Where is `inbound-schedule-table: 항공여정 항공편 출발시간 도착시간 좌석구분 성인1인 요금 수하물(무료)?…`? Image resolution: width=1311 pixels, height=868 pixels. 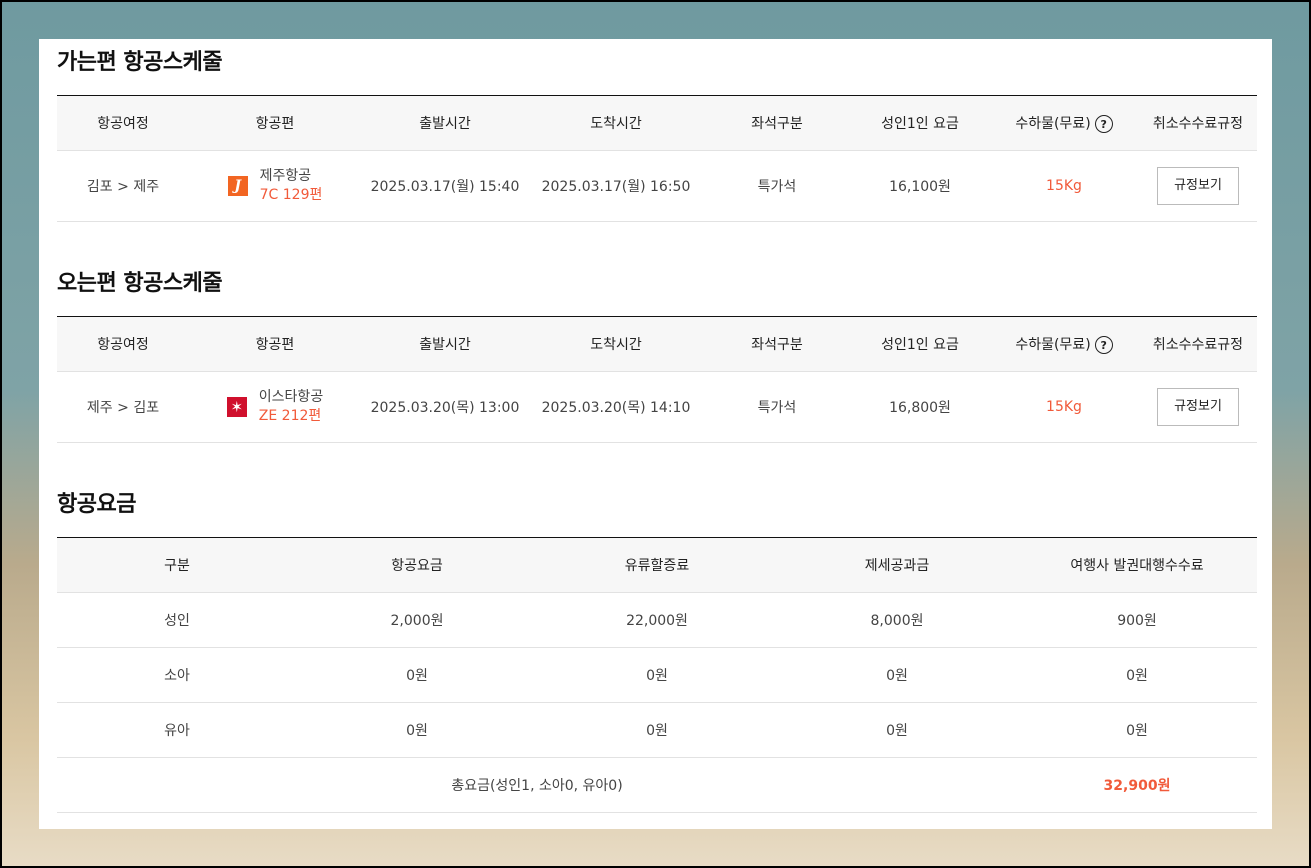 inbound-schedule-table: 항공여정 항공편 출발시간 도착시간 좌석구분 성인1인 요금 수하물(무료)?… is located at coordinates (657, 379).